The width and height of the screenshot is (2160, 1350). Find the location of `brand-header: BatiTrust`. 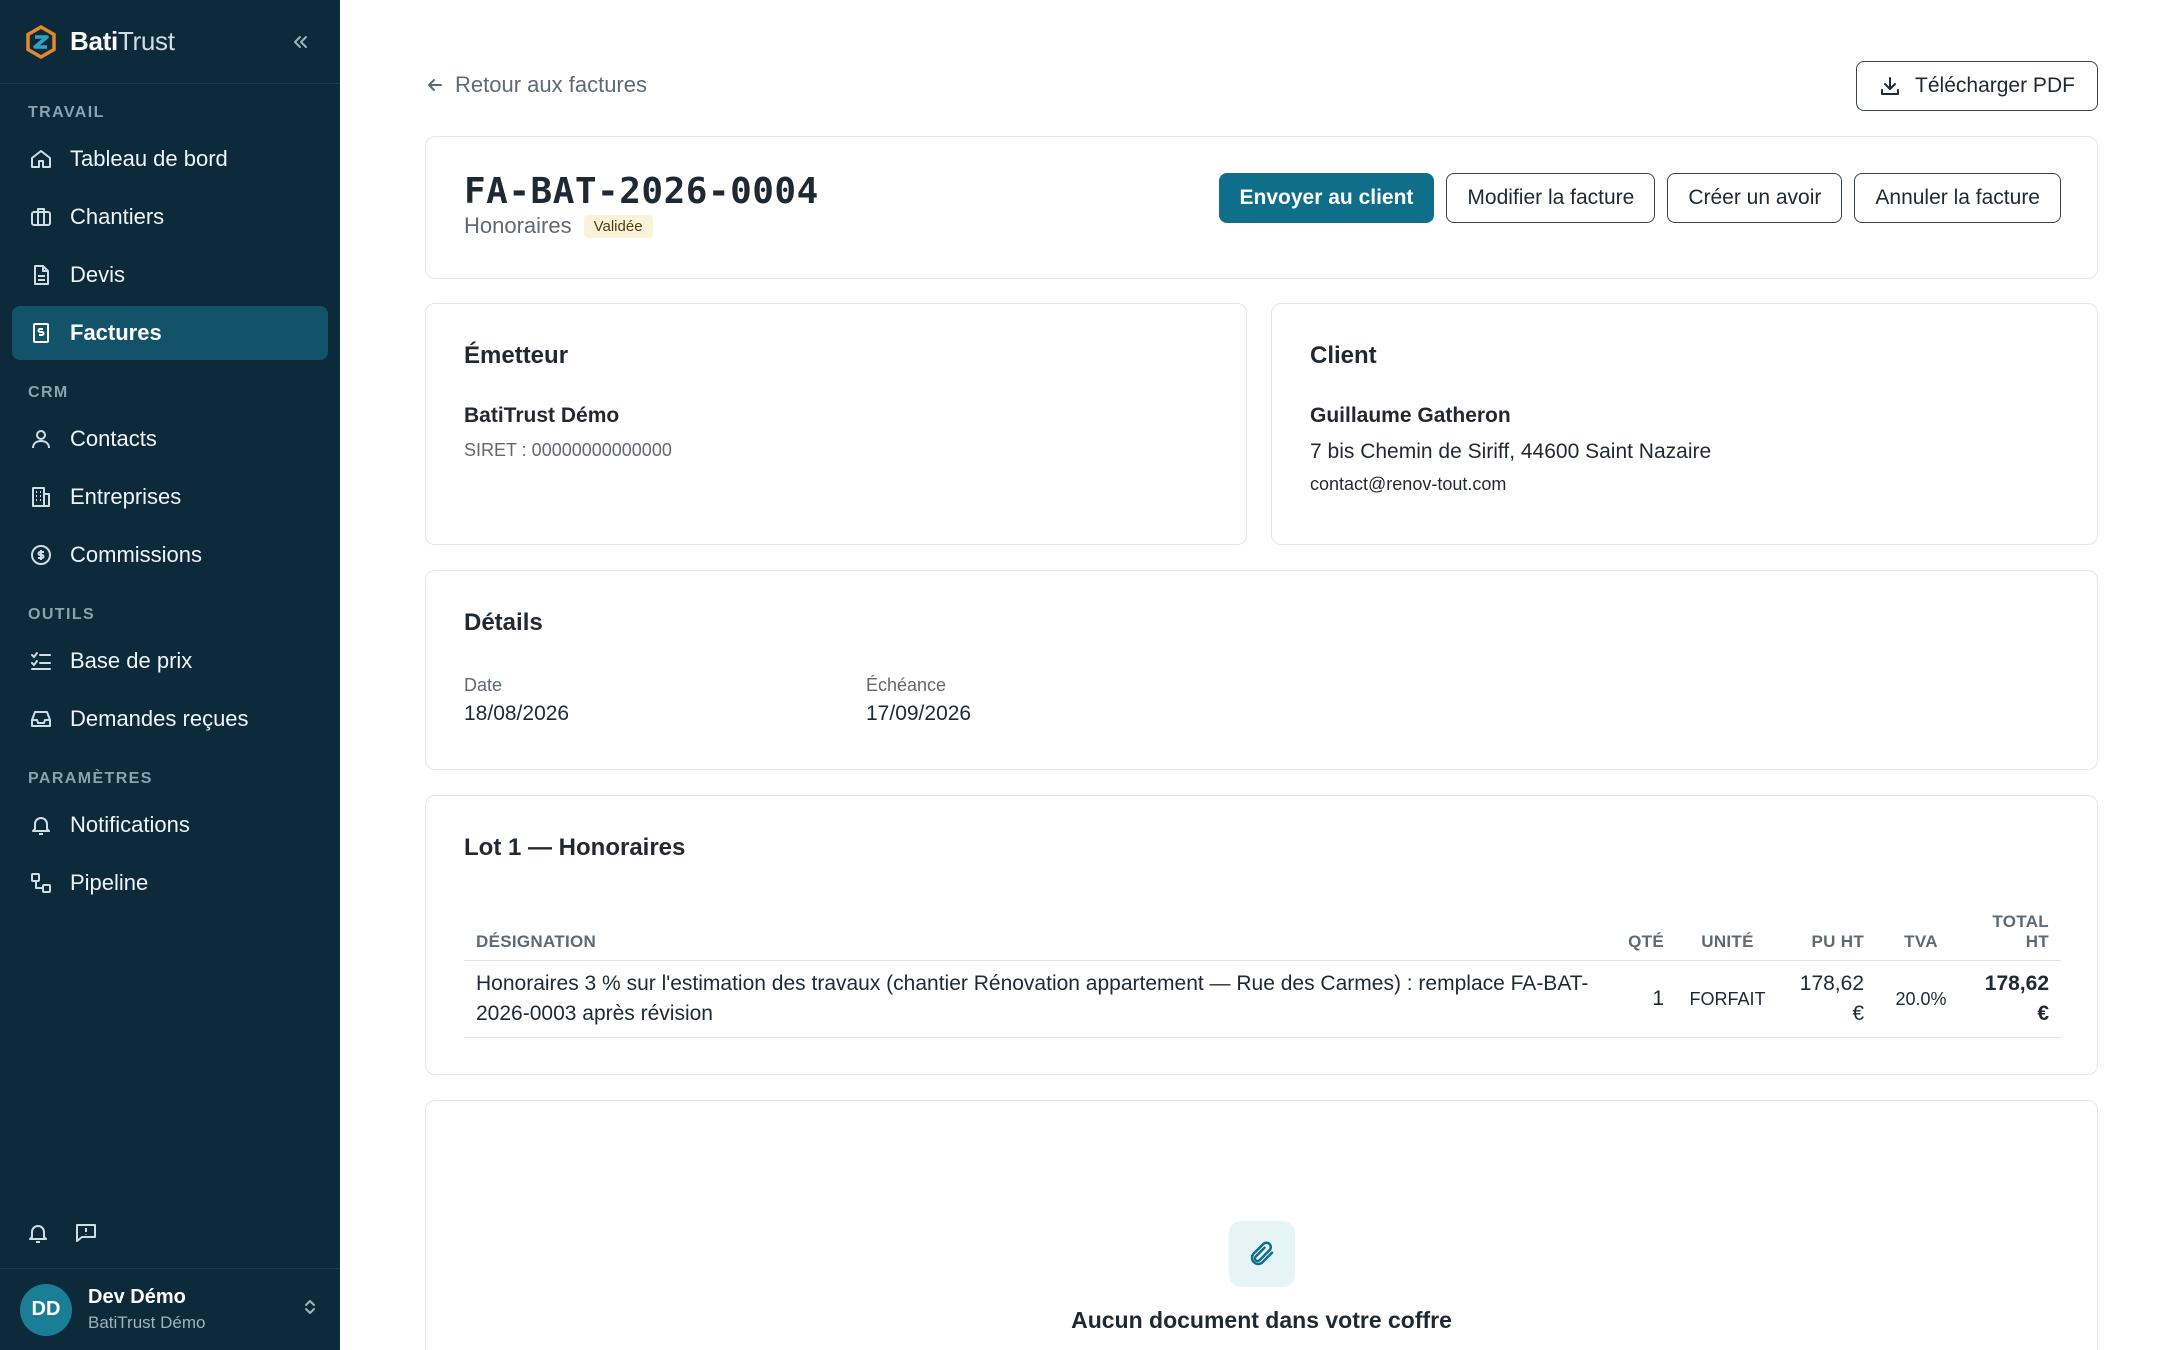

brand-header: BatiTrust is located at coordinates (170, 42).